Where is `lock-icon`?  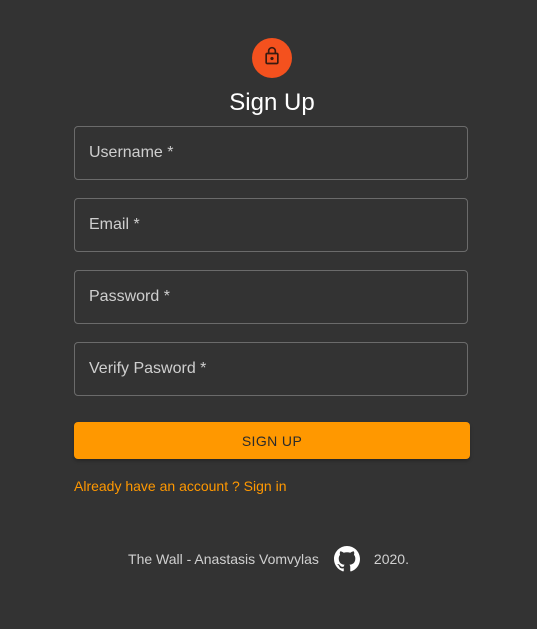
lock-icon is located at coordinates (272, 58).